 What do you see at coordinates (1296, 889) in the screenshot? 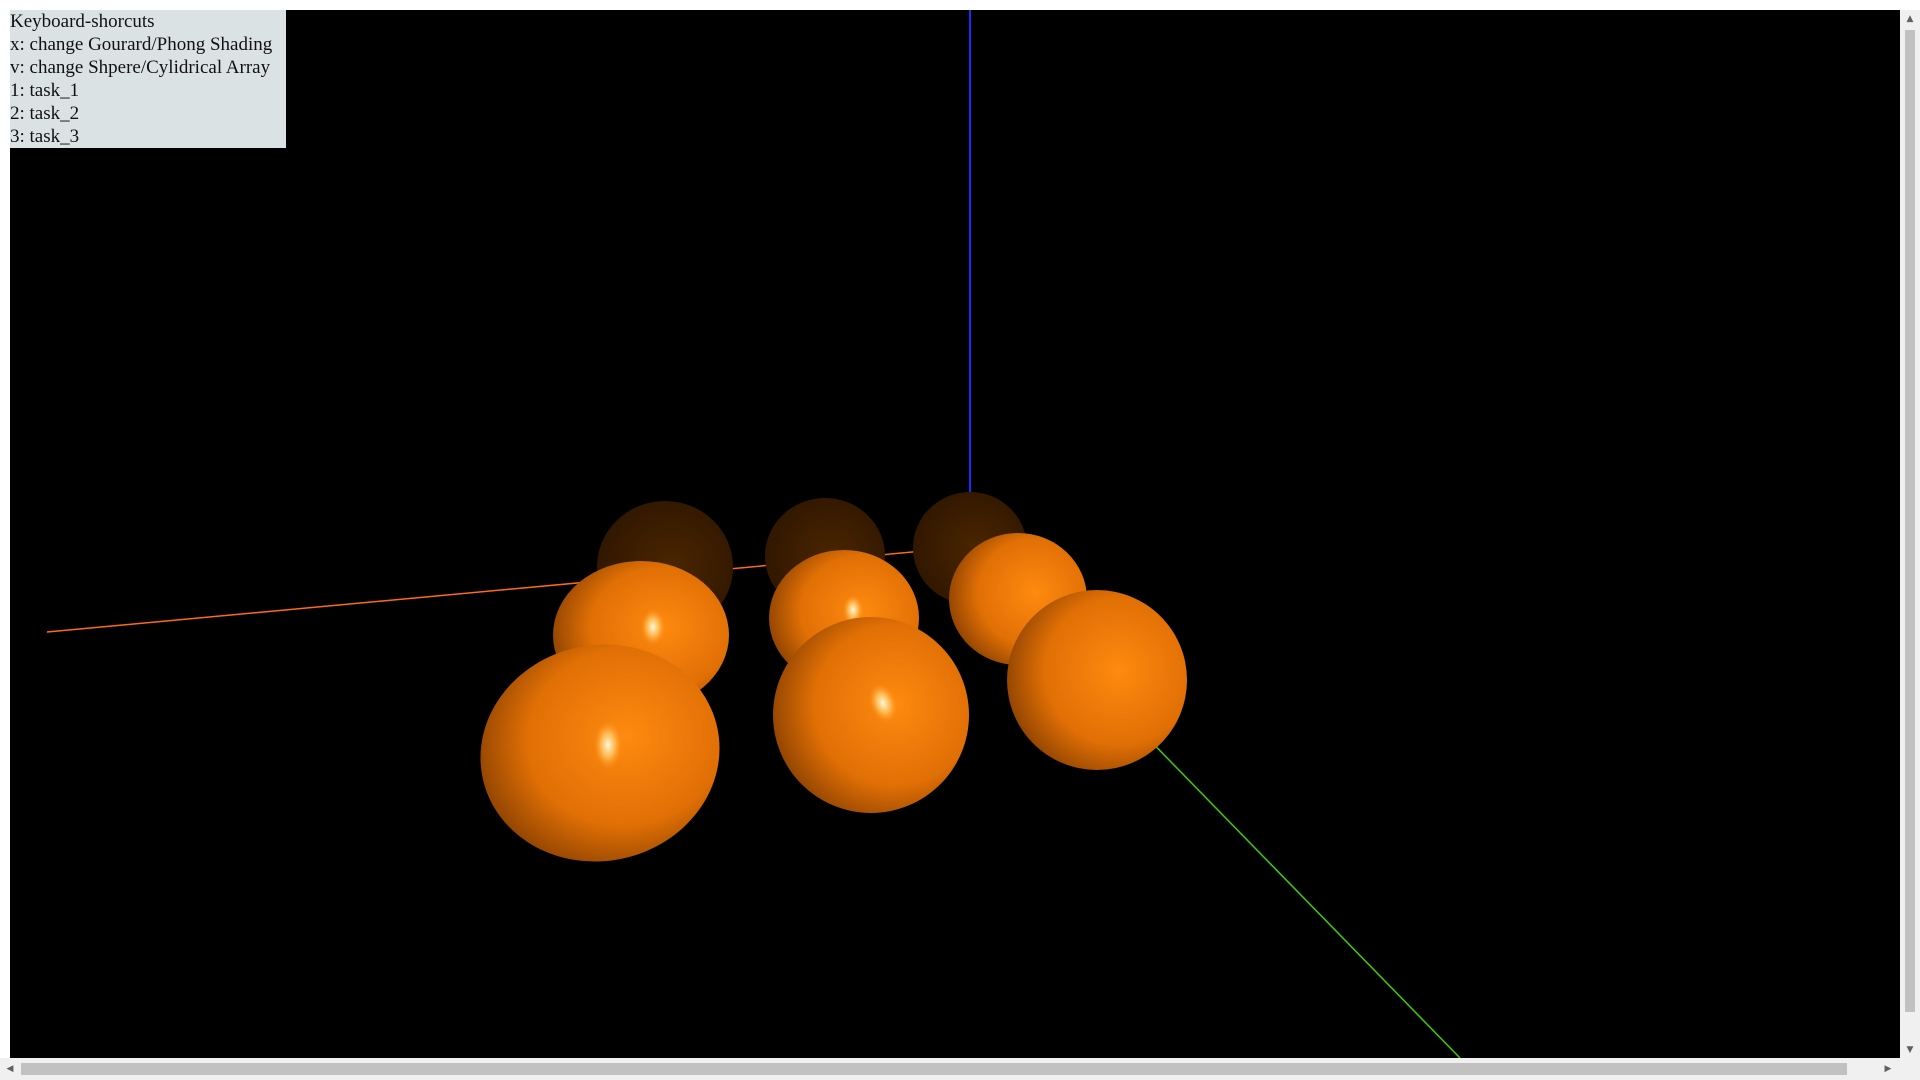
I see `y-axis-line` at bounding box center [1296, 889].